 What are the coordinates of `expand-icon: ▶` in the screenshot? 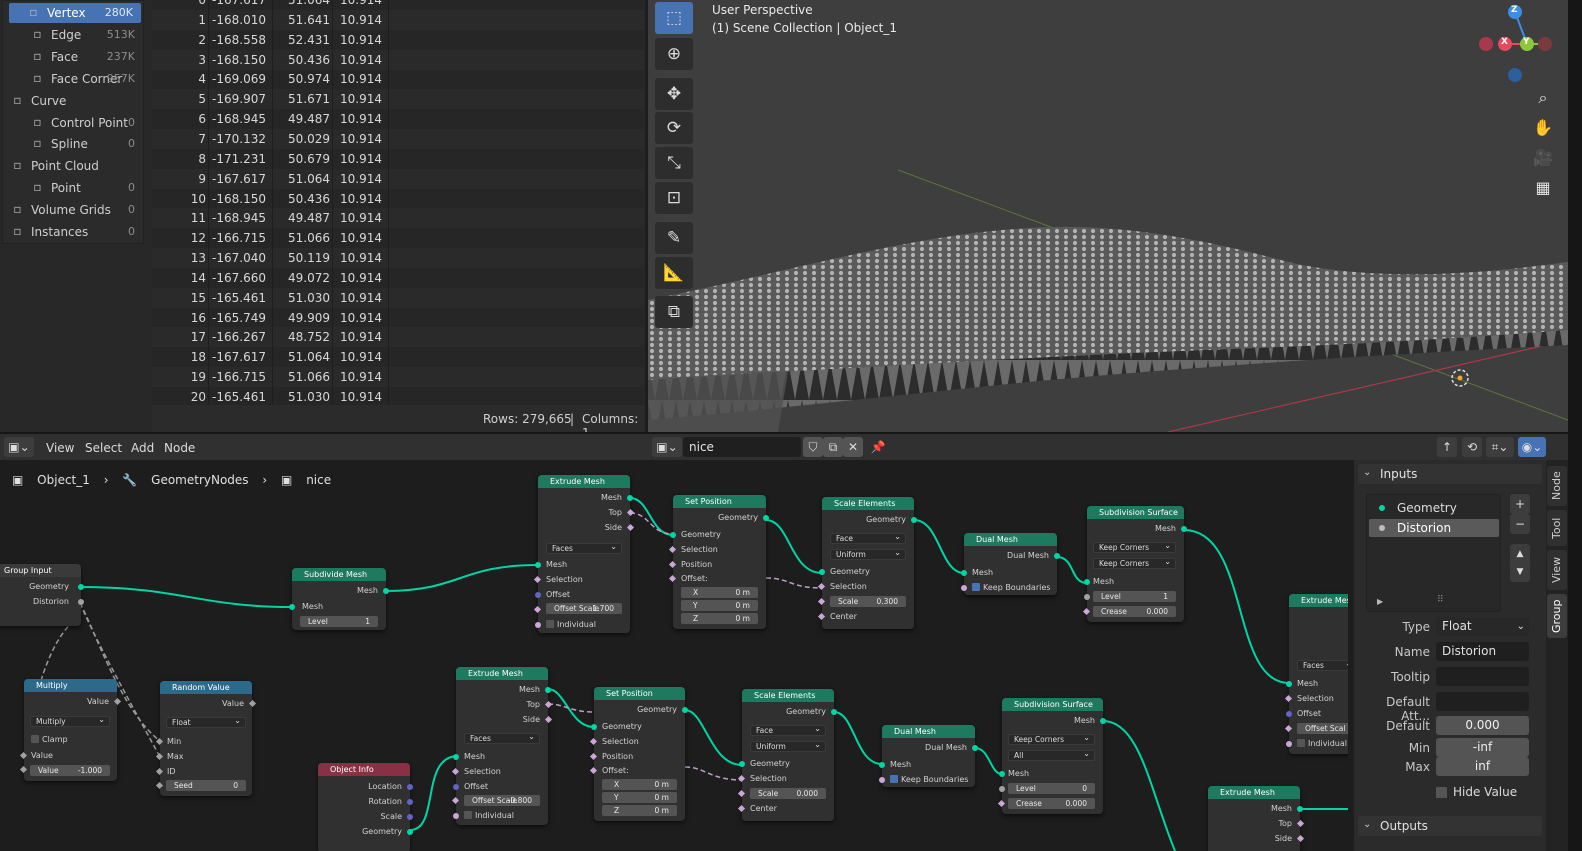 It's located at (1380, 601).